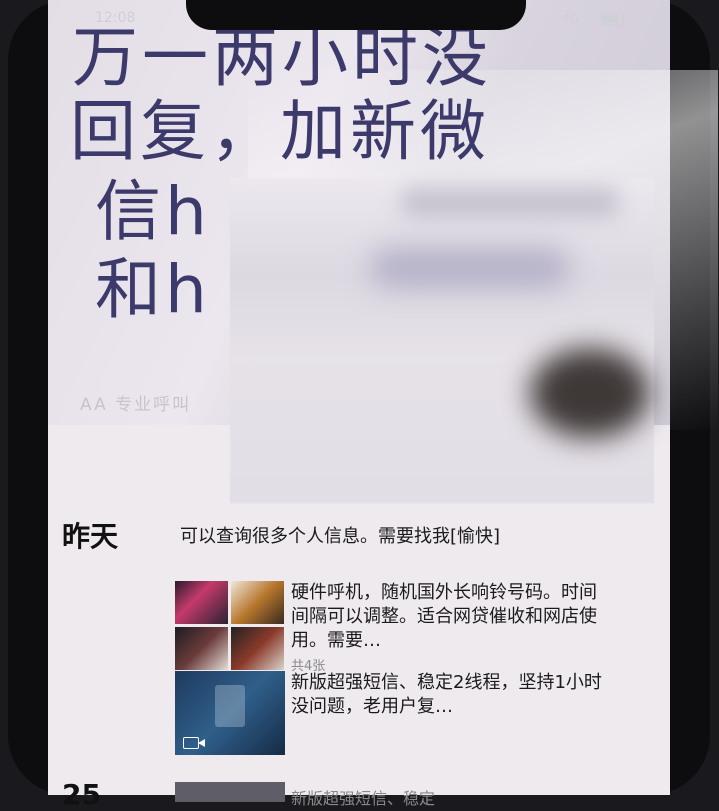 The image size is (719, 811). What do you see at coordinates (115, 18) in the screenshot?
I see `status-time: 12:08` at bounding box center [115, 18].